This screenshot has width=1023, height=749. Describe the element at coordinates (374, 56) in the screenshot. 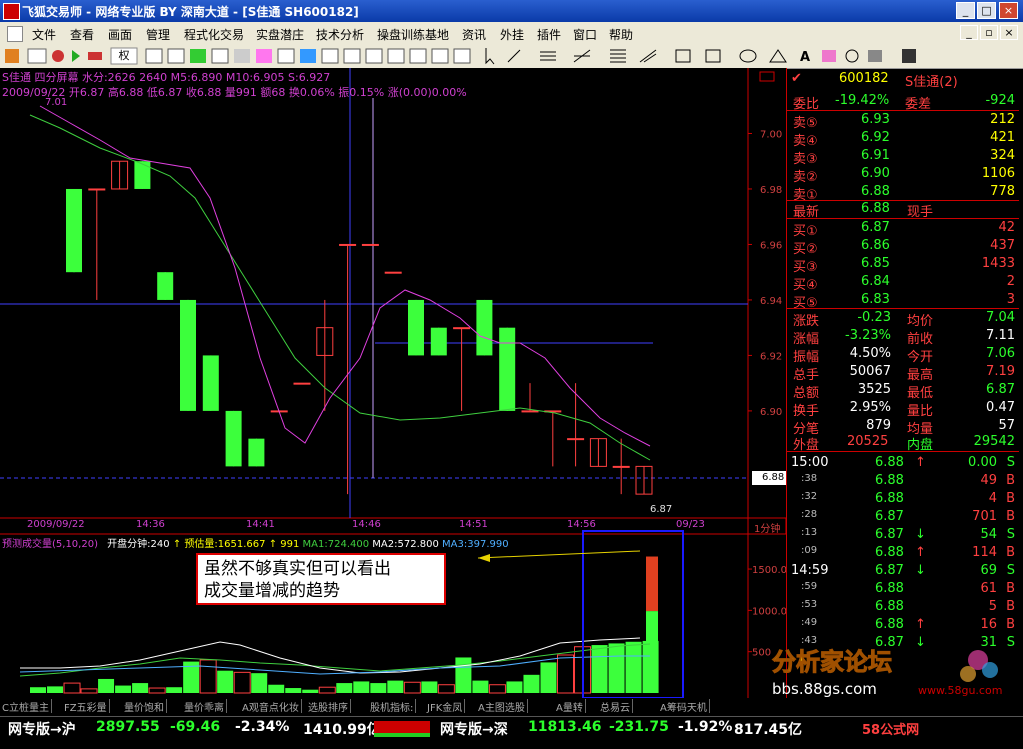

I see `report-icon` at that location.